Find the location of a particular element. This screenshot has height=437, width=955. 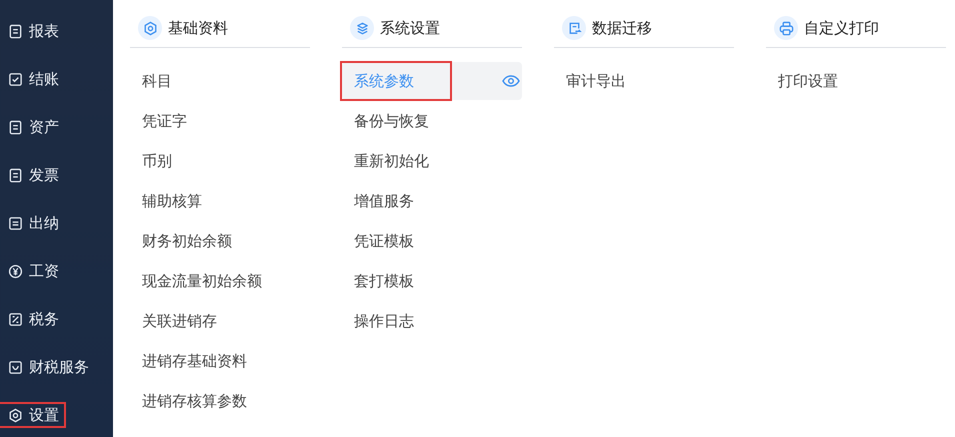

layers-icon is located at coordinates (362, 28).